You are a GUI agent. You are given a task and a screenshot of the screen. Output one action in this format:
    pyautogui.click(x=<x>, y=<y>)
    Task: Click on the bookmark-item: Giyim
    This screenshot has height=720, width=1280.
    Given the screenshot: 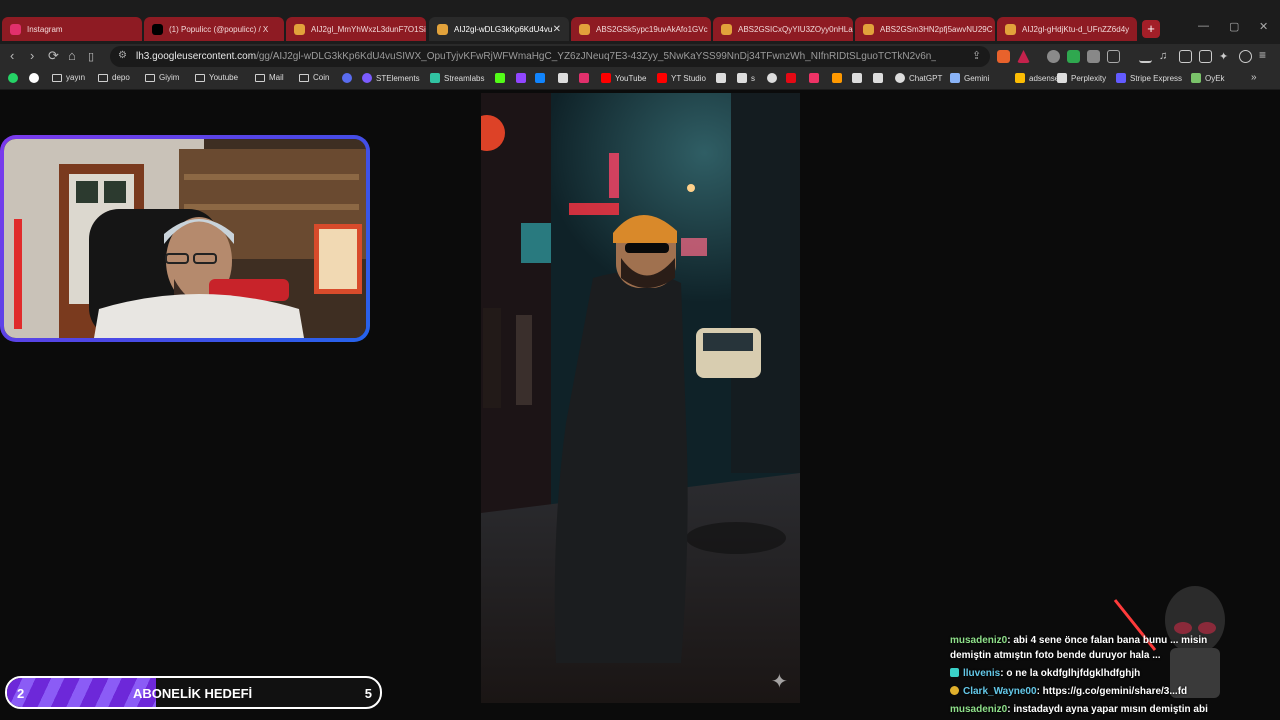 What is the action you would take?
    pyautogui.click(x=162, y=77)
    